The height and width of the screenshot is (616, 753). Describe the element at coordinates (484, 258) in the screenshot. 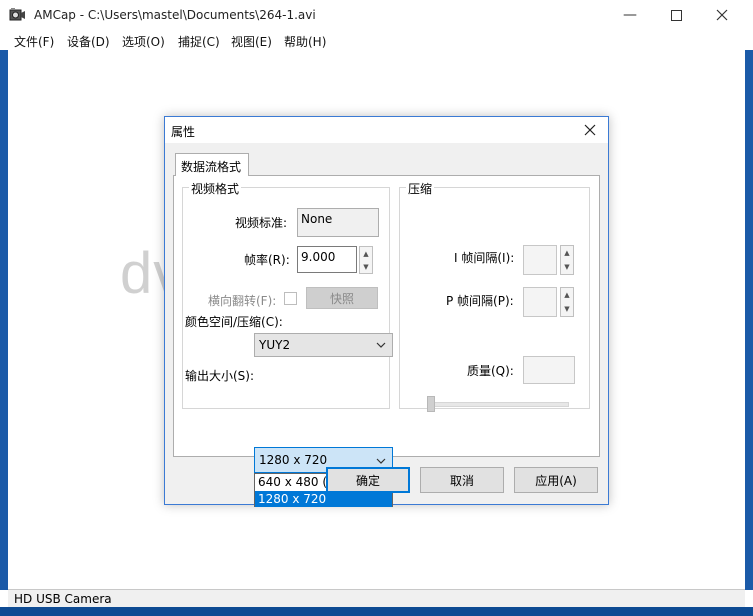

I see `iframe-interval-label: I 帧间隔(I):` at that location.